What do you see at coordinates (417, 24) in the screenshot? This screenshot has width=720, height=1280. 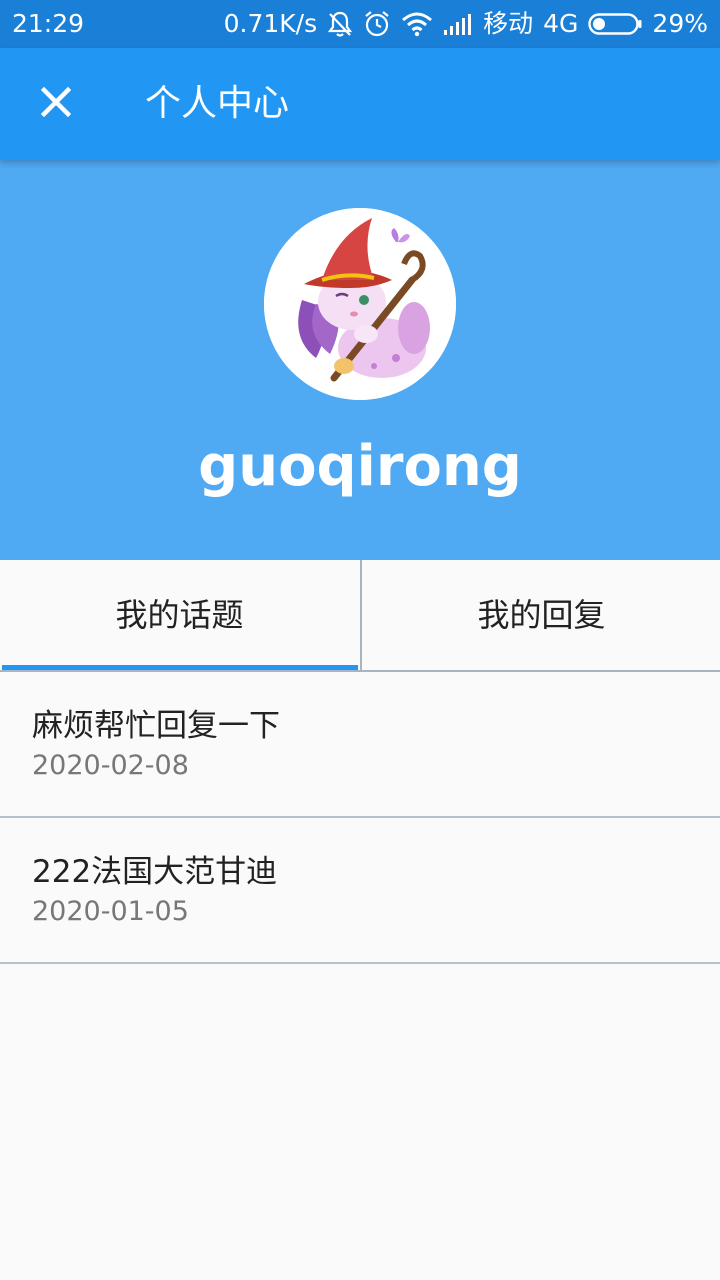 I see `wifi-icon` at bounding box center [417, 24].